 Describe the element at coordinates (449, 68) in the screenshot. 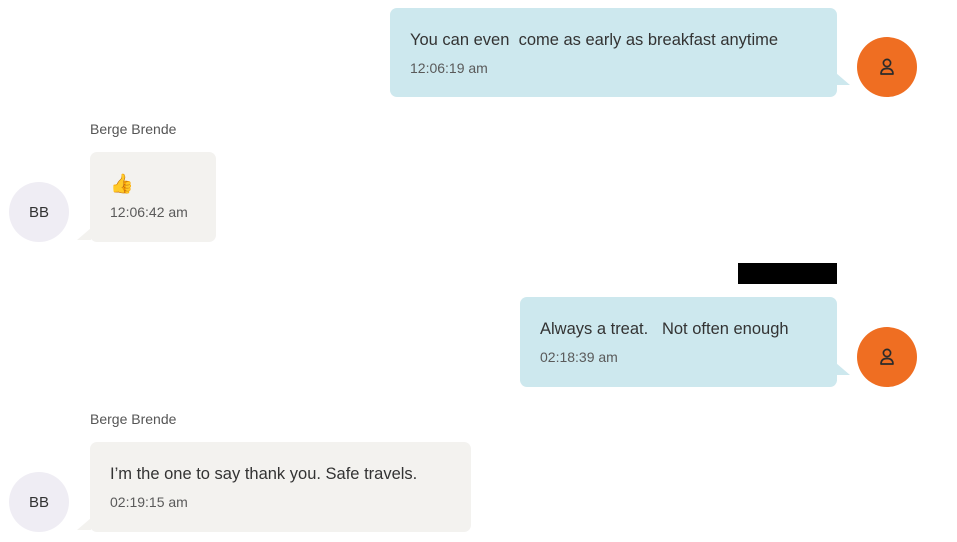

I see `message-timestamp: 12:06:19 am` at that location.